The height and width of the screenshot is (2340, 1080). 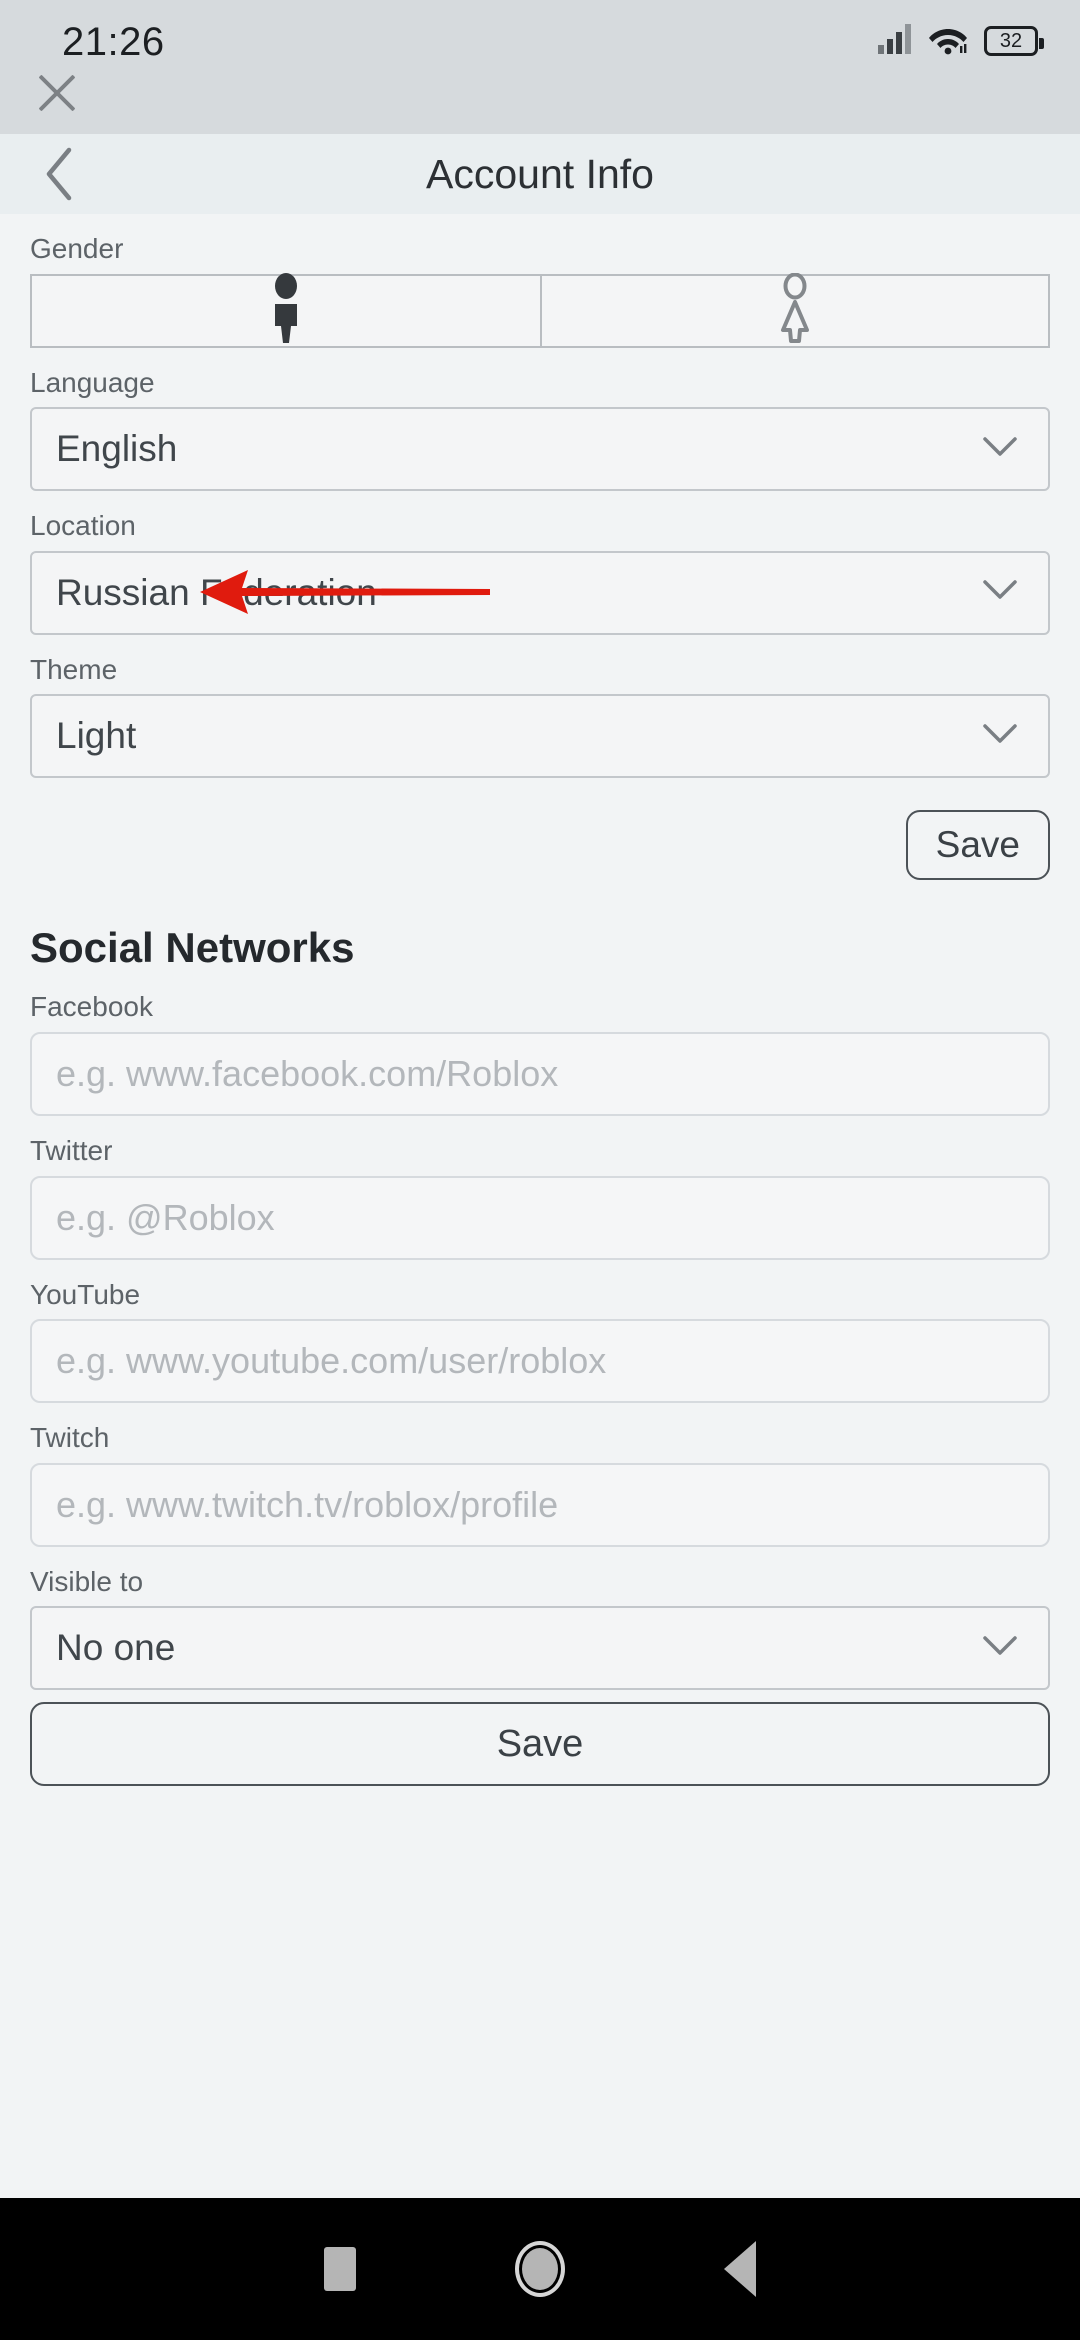 I want to click on android-nav-bar, so click(x=540, y=2269).